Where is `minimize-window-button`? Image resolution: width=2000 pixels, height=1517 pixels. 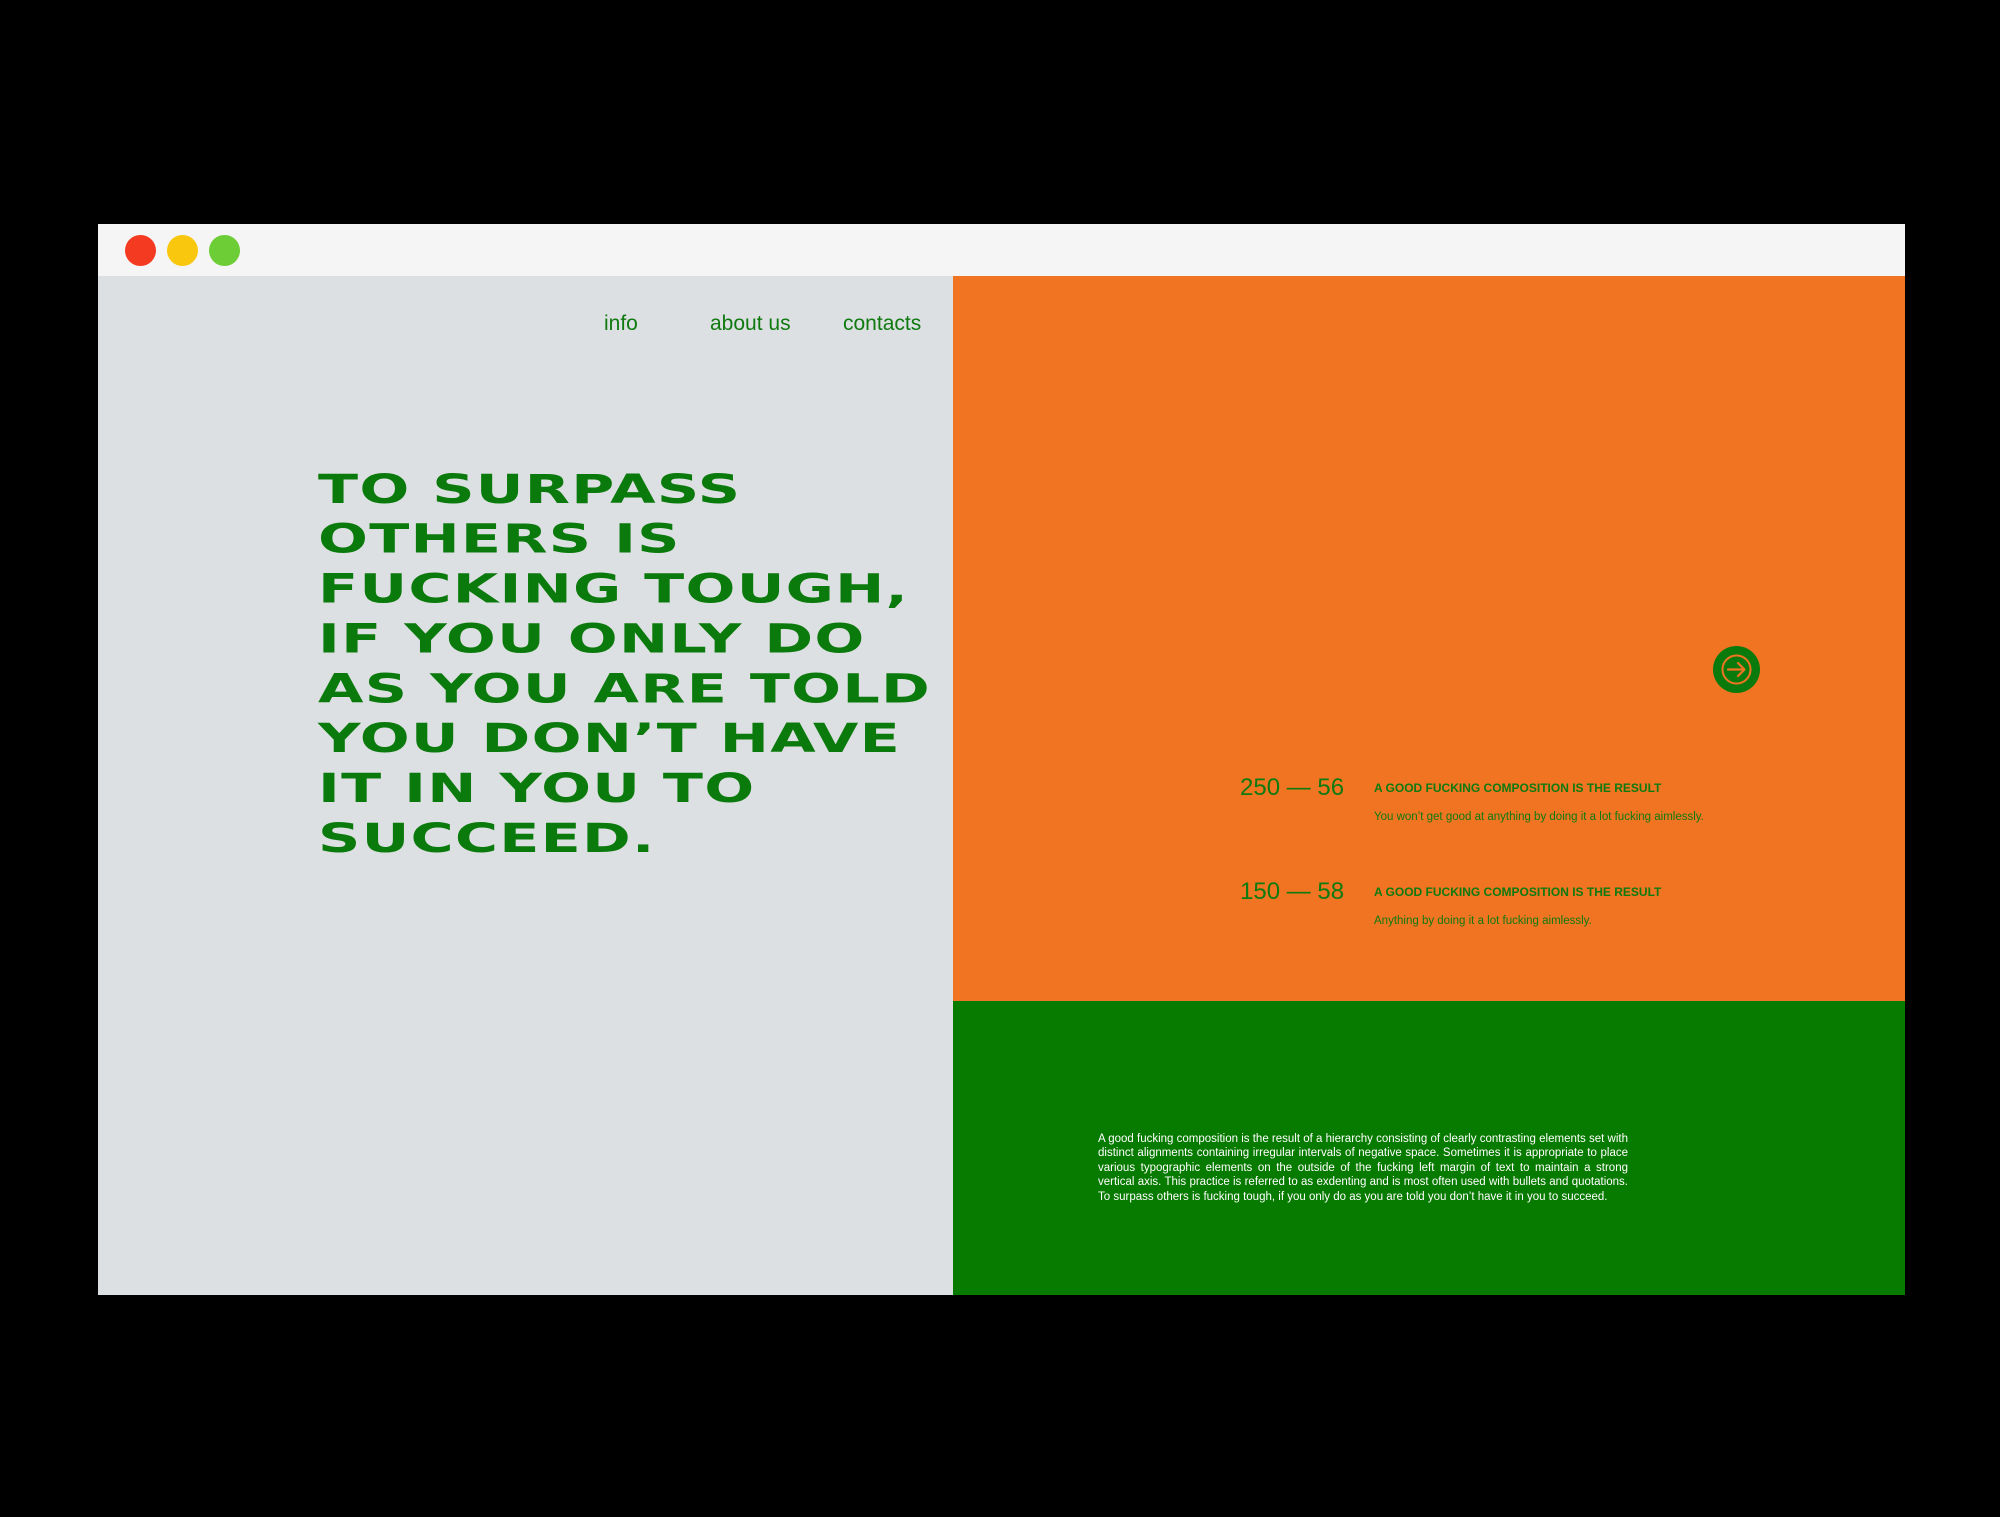 minimize-window-button is located at coordinates (182, 250).